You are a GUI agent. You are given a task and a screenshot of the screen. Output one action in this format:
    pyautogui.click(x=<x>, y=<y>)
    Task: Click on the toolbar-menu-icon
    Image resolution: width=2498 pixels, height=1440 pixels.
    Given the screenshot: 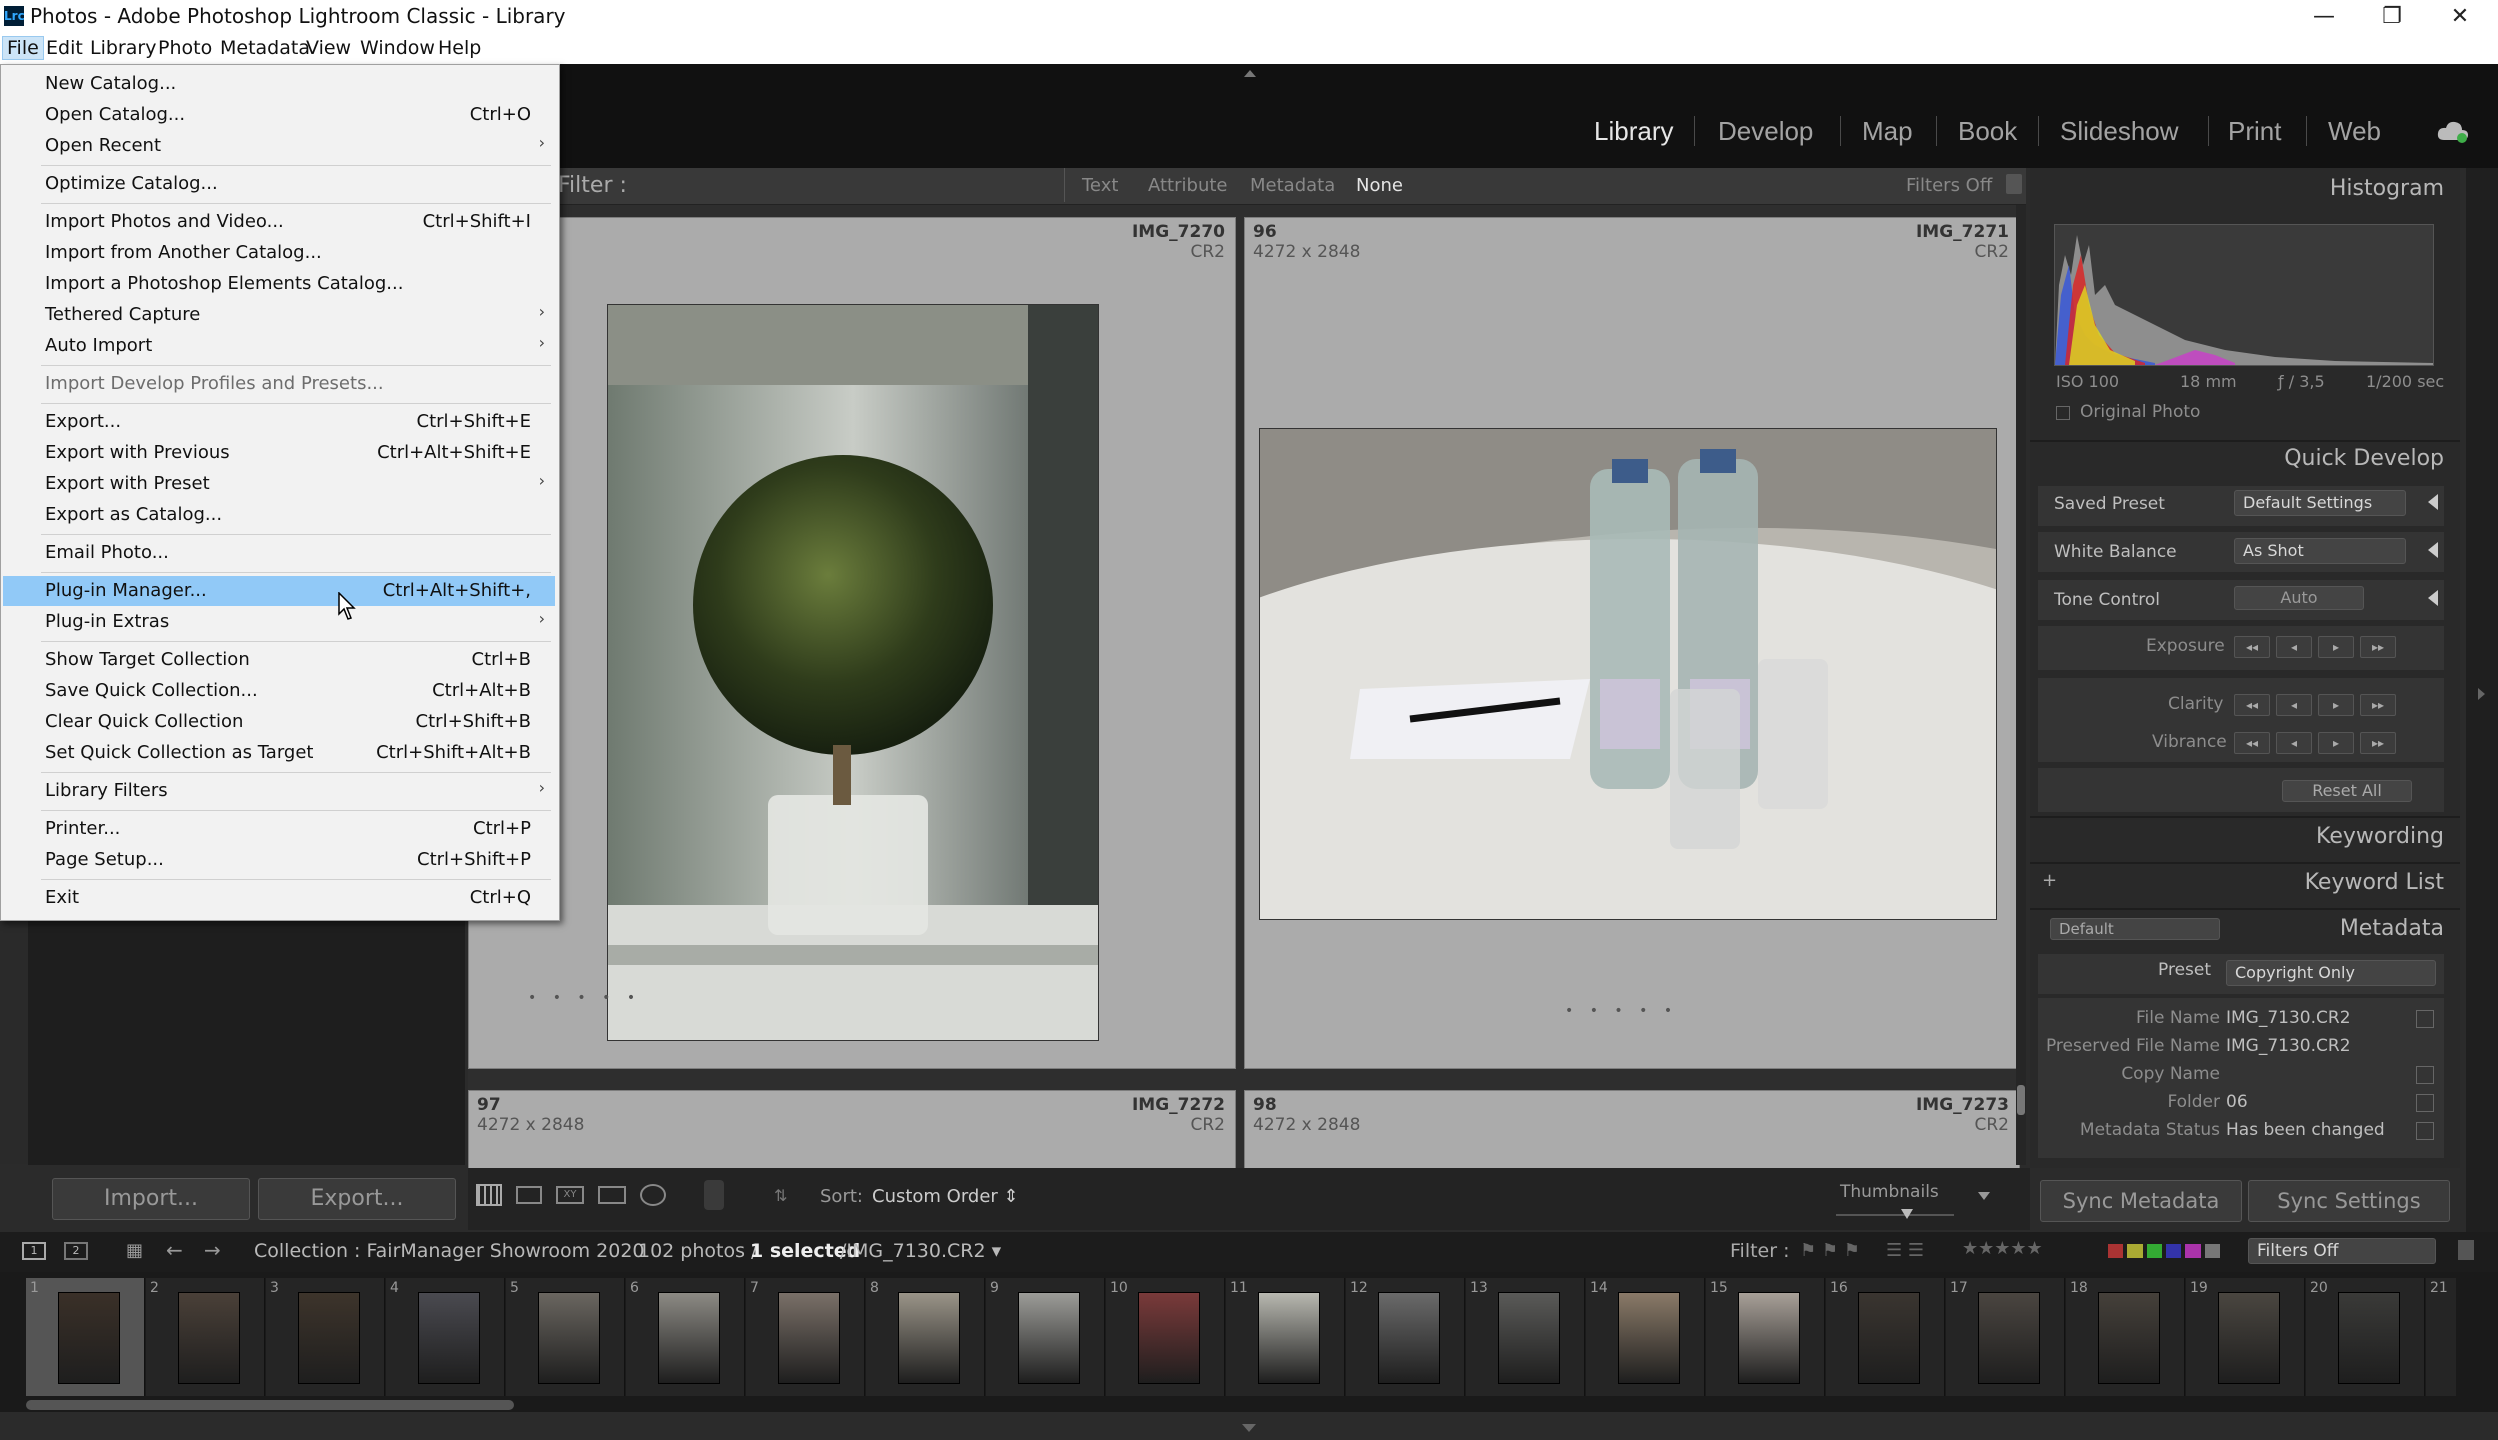 What is the action you would take?
    pyautogui.click(x=1984, y=1196)
    